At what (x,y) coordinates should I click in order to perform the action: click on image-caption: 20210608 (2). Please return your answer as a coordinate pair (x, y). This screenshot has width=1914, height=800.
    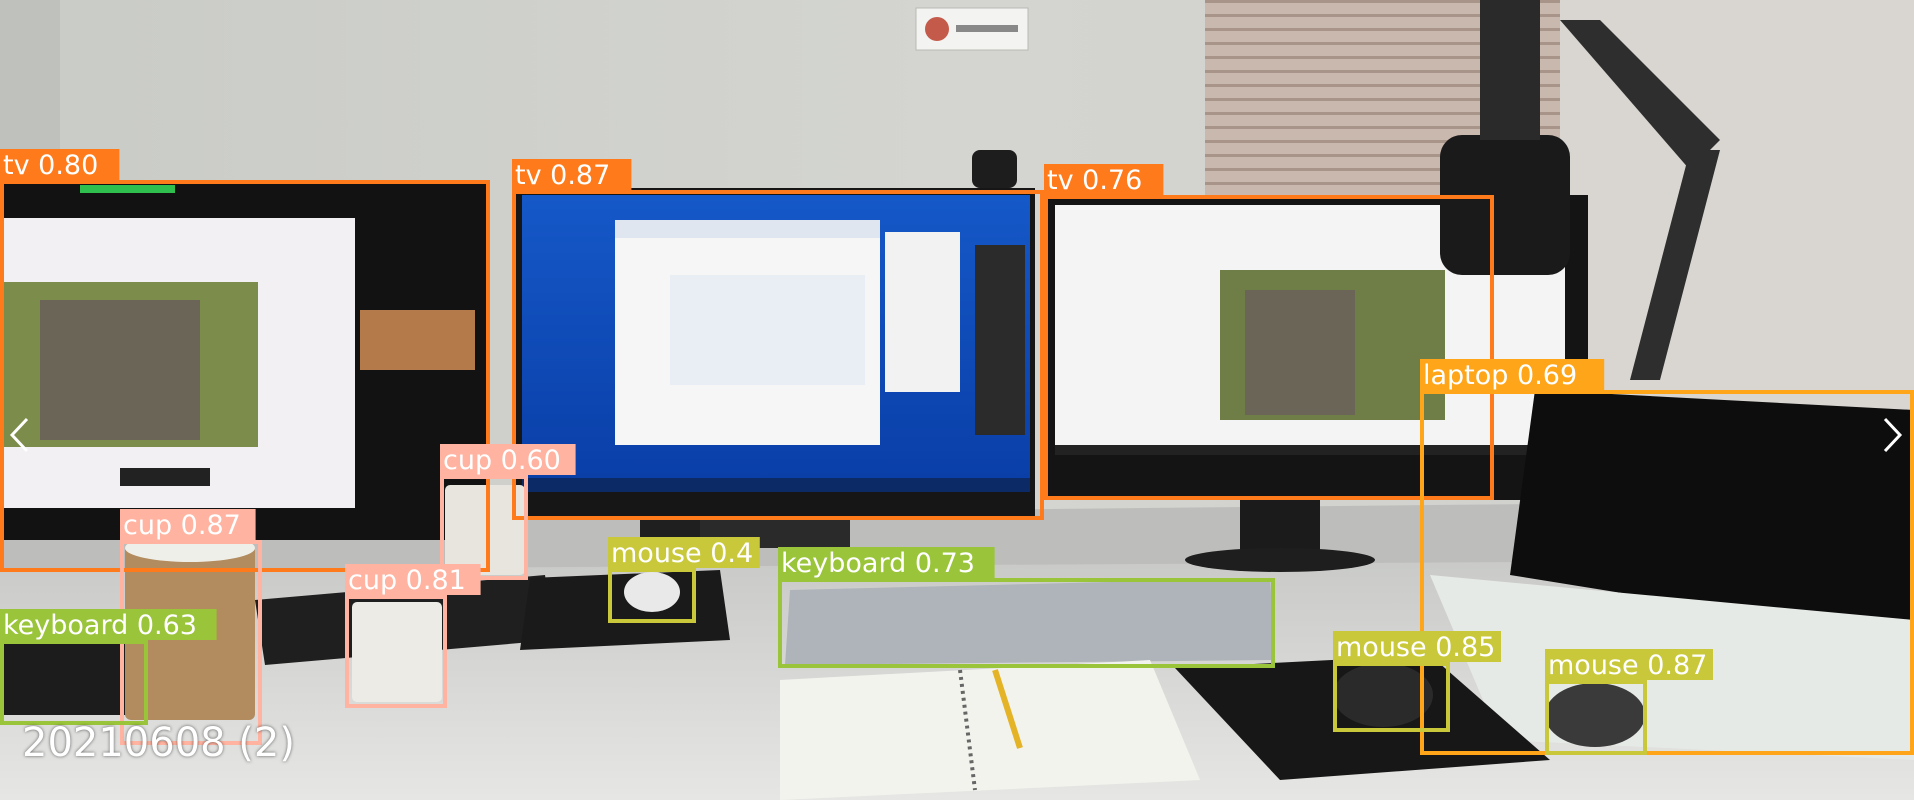
    Looking at the image, I should click on (158, 743).